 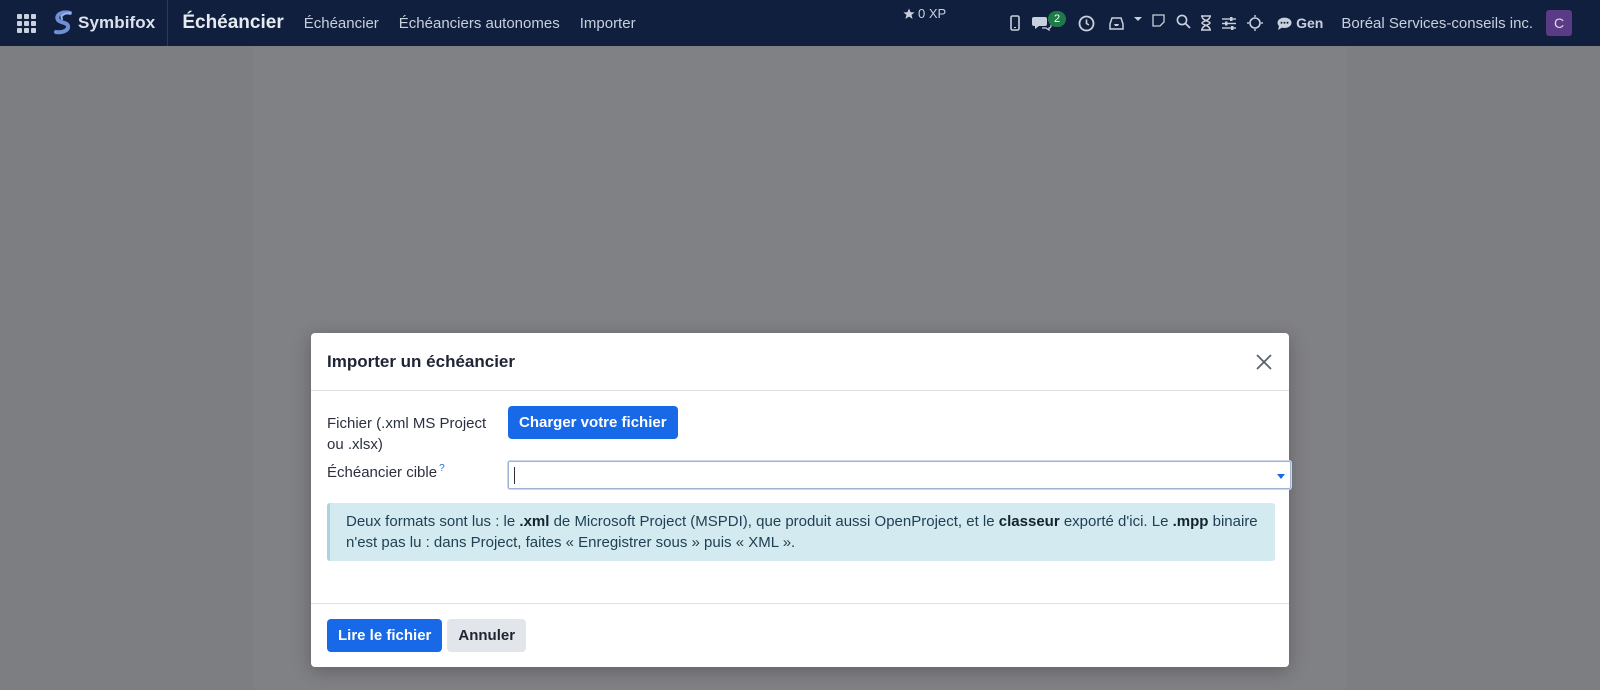 I want to click on dialog-title: Importer un échéancier, so click(x=421, y=361).